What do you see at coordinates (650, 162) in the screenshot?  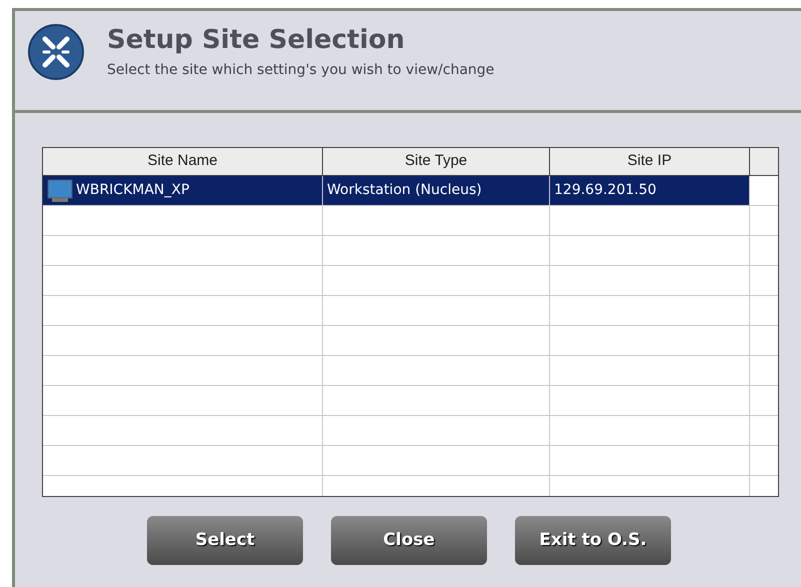 I see `column-header: Site IP` at bounding box center [650, 162].